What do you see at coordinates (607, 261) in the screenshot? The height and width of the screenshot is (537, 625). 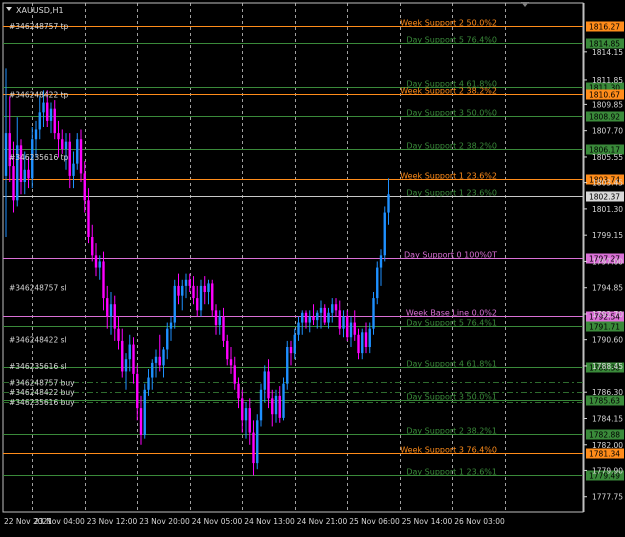 I see `y-tick-label: 1797.00` at bounding box center [607, 261].